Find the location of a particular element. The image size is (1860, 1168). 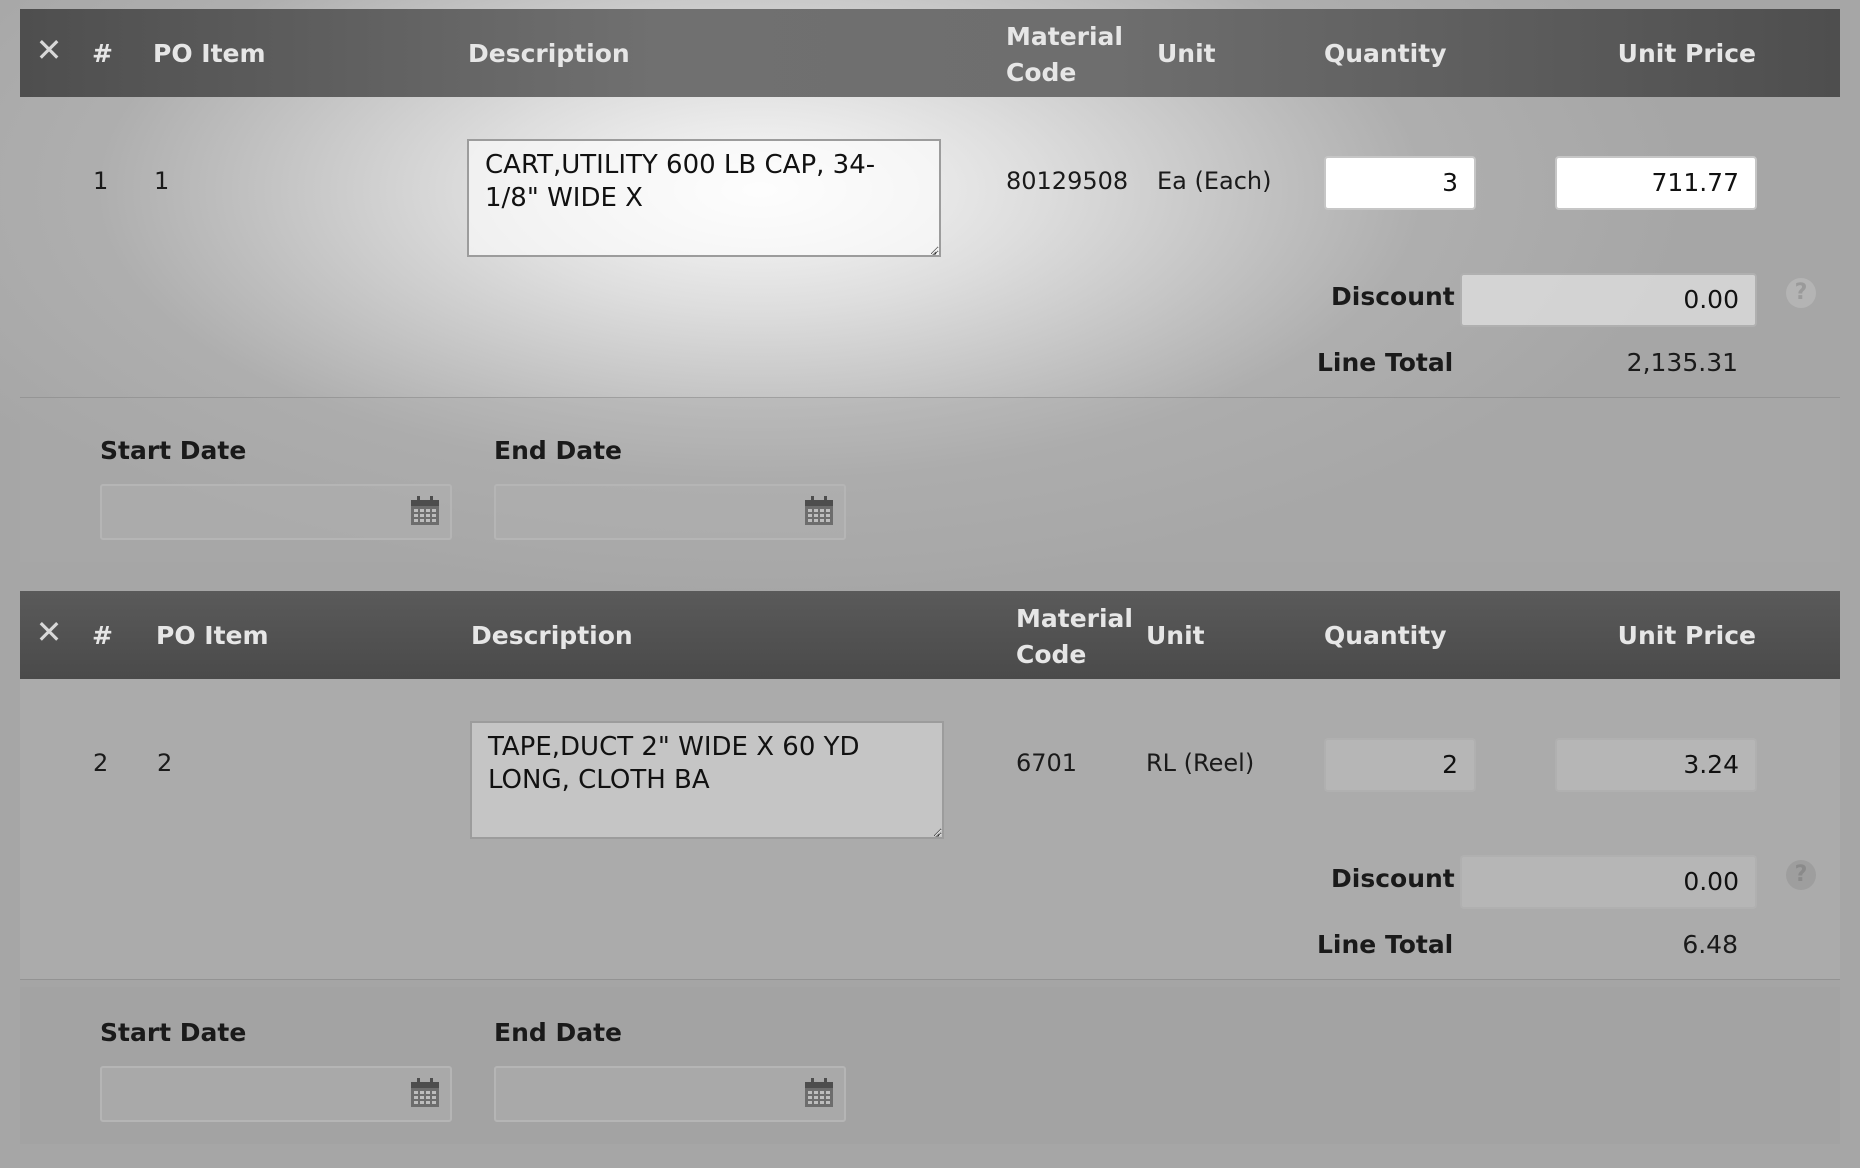

description-textarea: CART,UTILITY 600 LB CAP, 34-1/8" WIDE X is located at coordinates (704, 198).